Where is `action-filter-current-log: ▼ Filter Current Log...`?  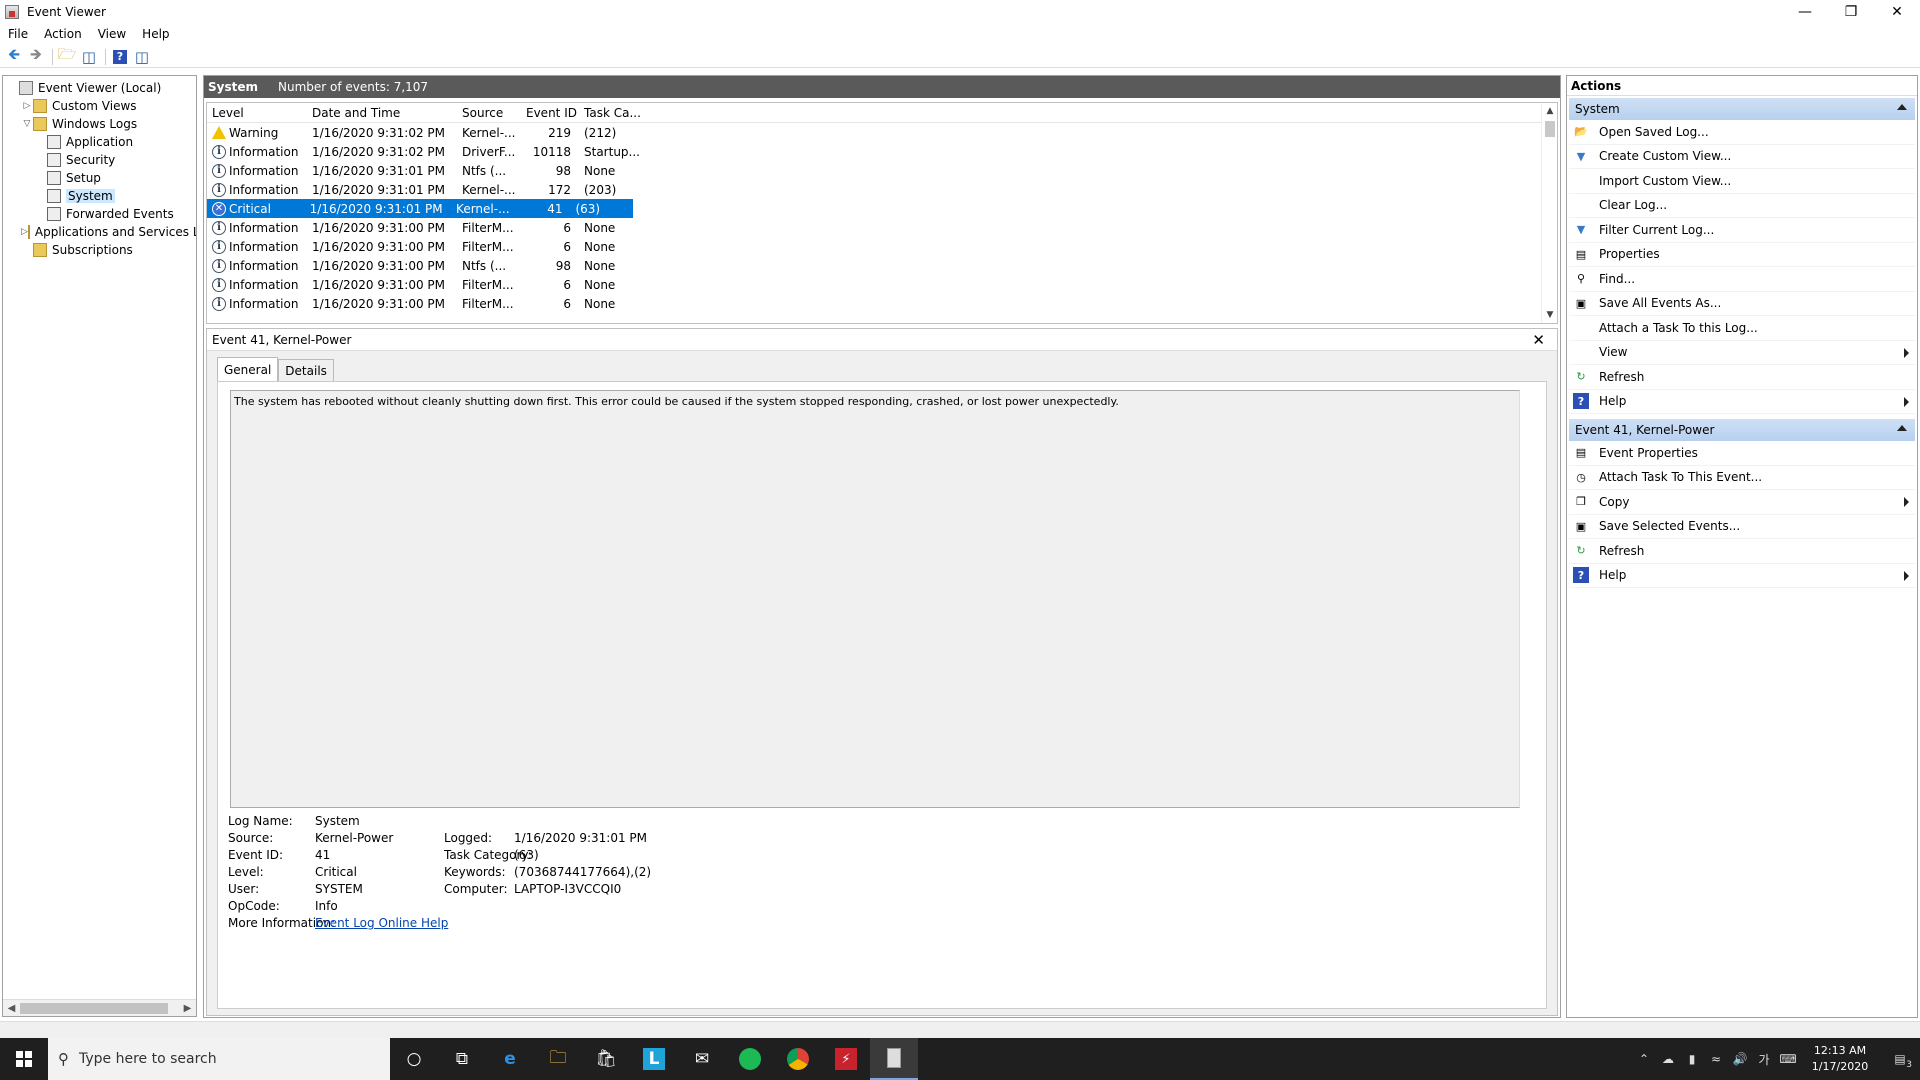
action-filter-current-log: ▼ Filter Current Log... is located at coordinates (1742, 230).